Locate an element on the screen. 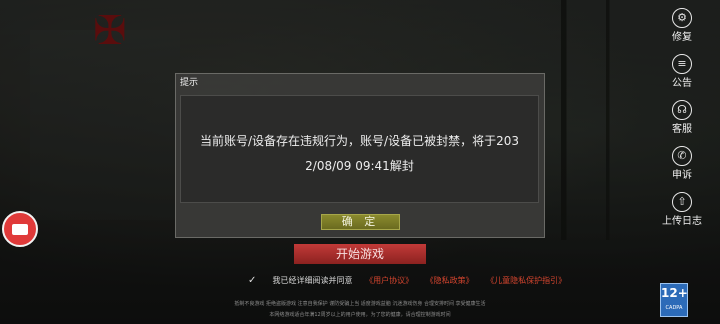 Image resolution: width=720 pixels, height=324 pixels. side-item-appeal: ✆ 申诉 is located at coordinates (682, 164).